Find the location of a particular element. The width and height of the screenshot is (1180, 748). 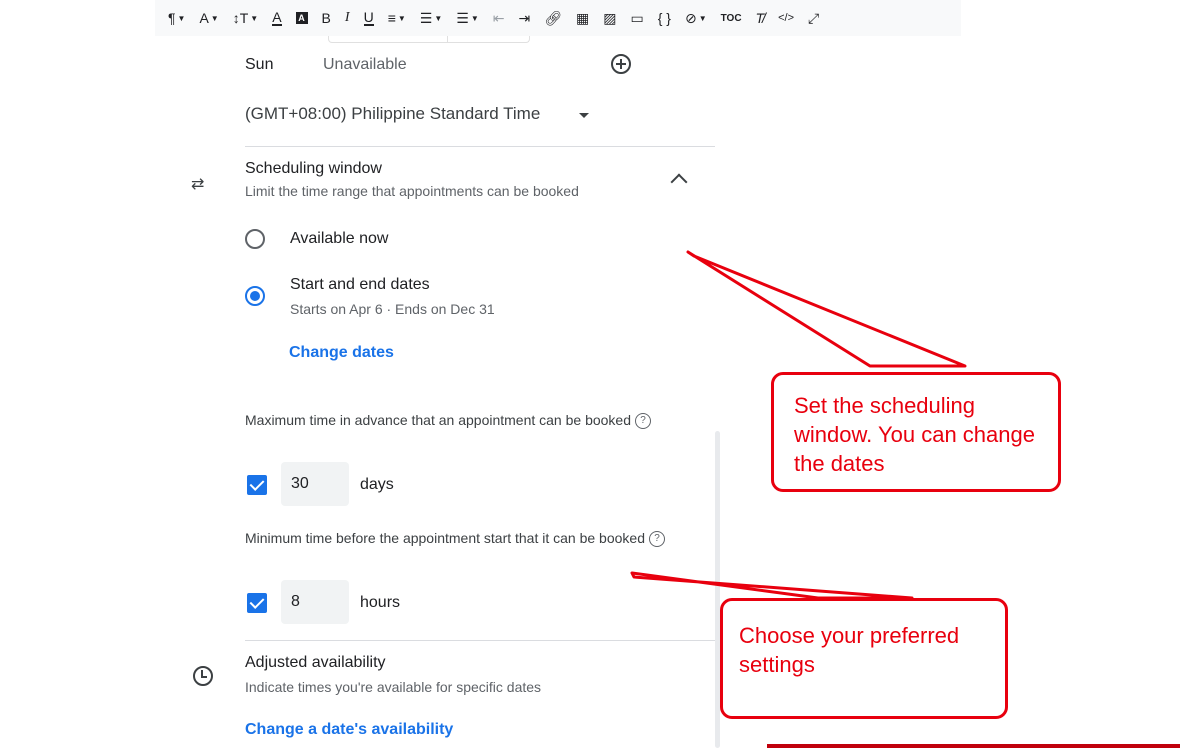

arrow-to-settings is located at coordinates (772, 585).